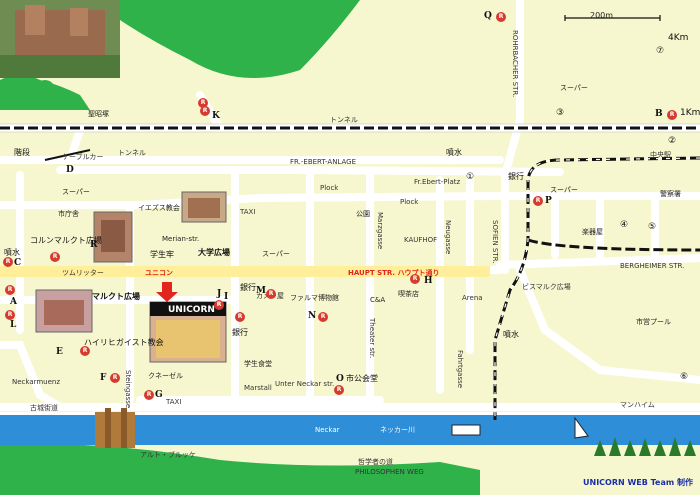 The width and height of the screenshot is (700, 495). I want to click on ploeck-label: Plock, so click(329, 188).